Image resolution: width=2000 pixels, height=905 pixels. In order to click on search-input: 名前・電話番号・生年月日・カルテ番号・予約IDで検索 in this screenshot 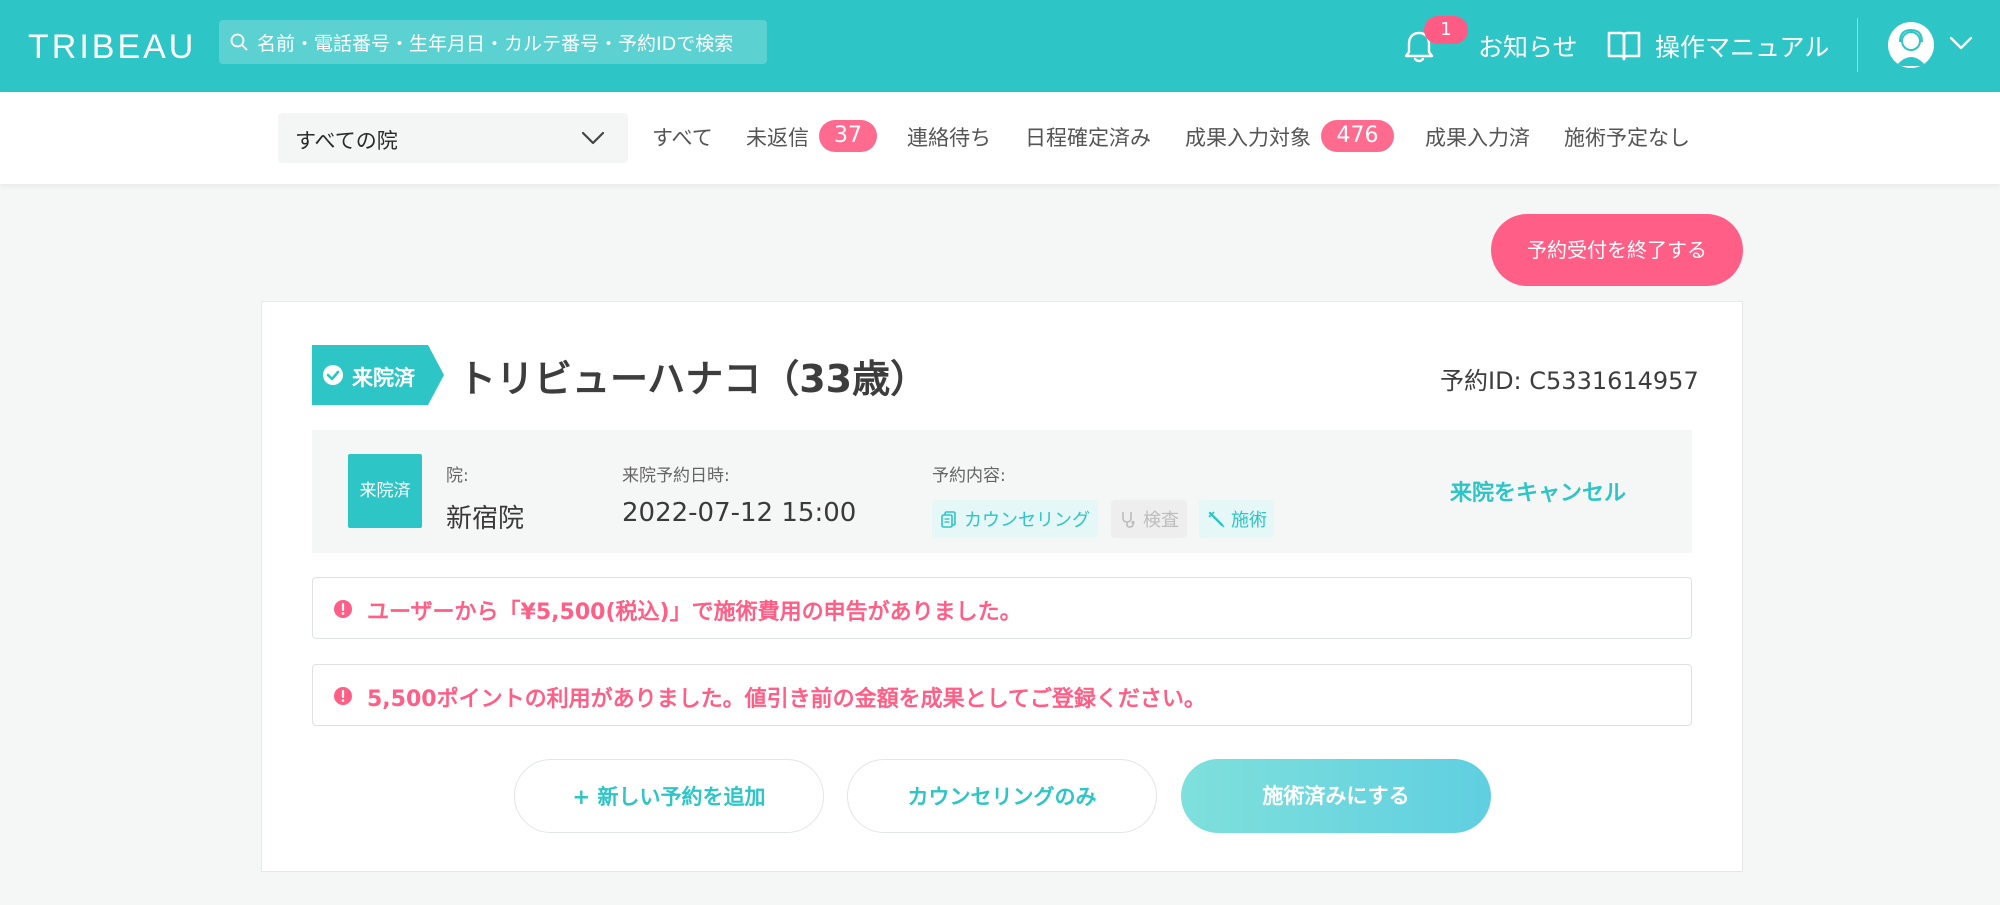, I will do `click(493, 42)`.